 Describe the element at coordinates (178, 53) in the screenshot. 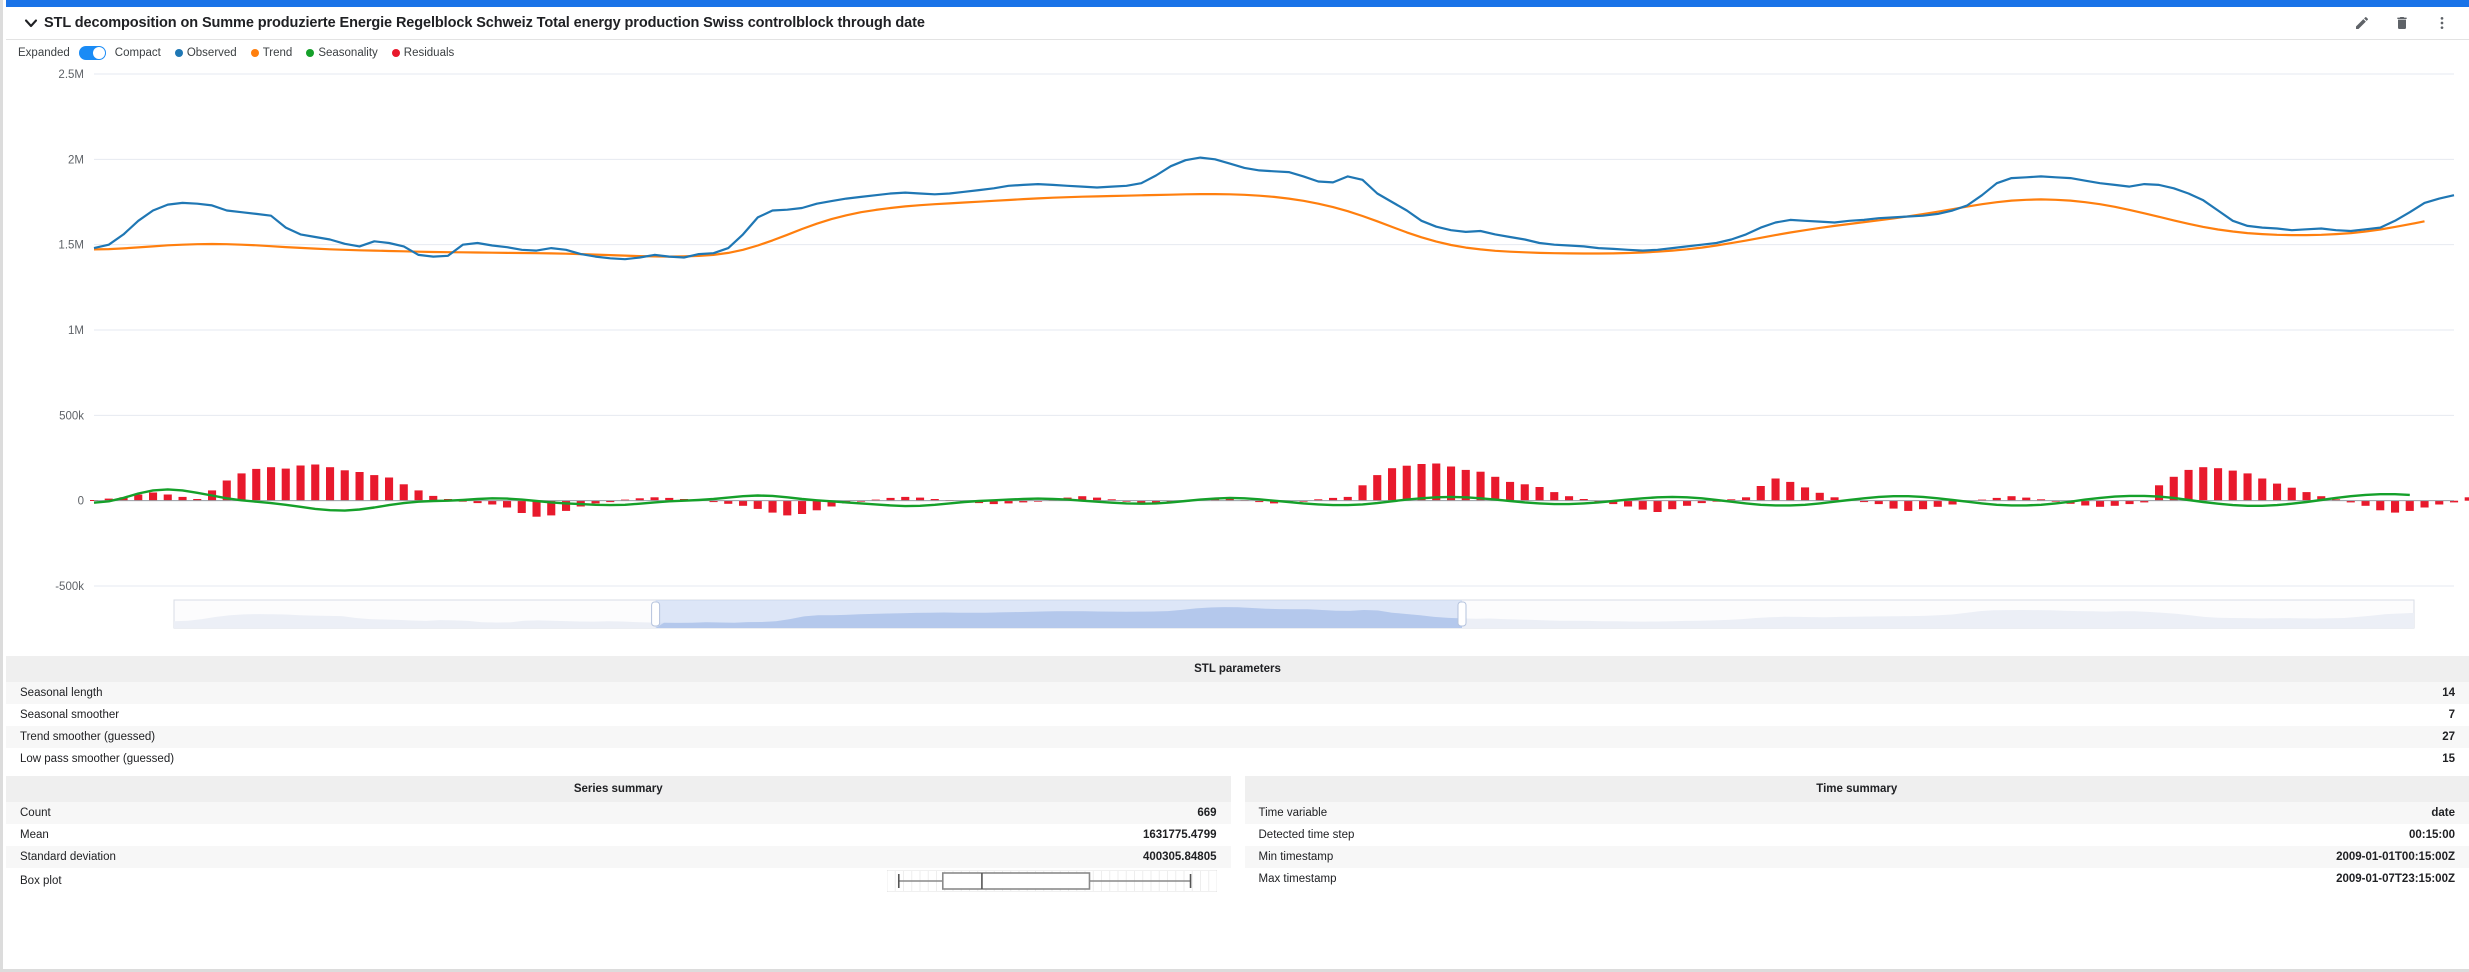

I see `legend-dot-observed` at that location.